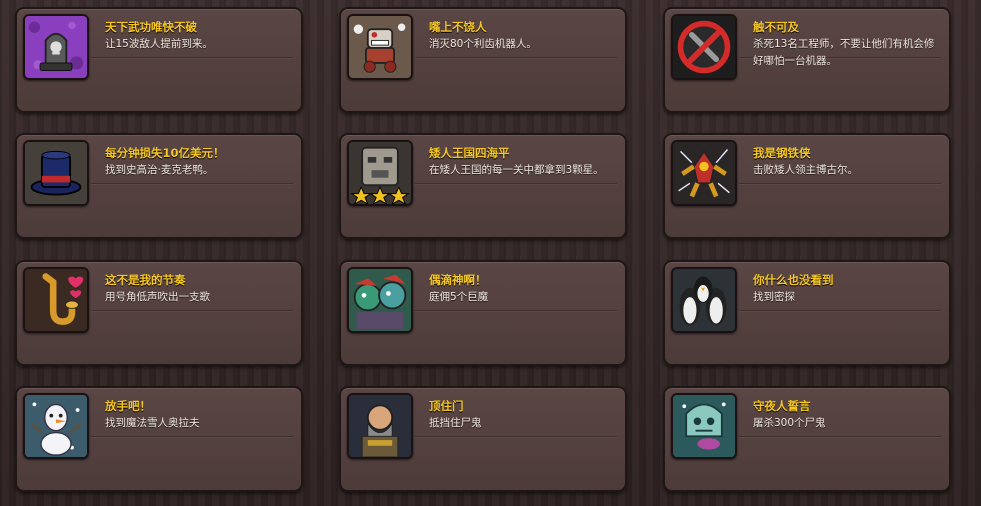 The height and width of the screenshot is (506, 981). Describe the element at coordinates (483, 60) in the screenshot. I see `achievement-card: 嘴上不饶人 消灭80个利齿机器人。` at that location.